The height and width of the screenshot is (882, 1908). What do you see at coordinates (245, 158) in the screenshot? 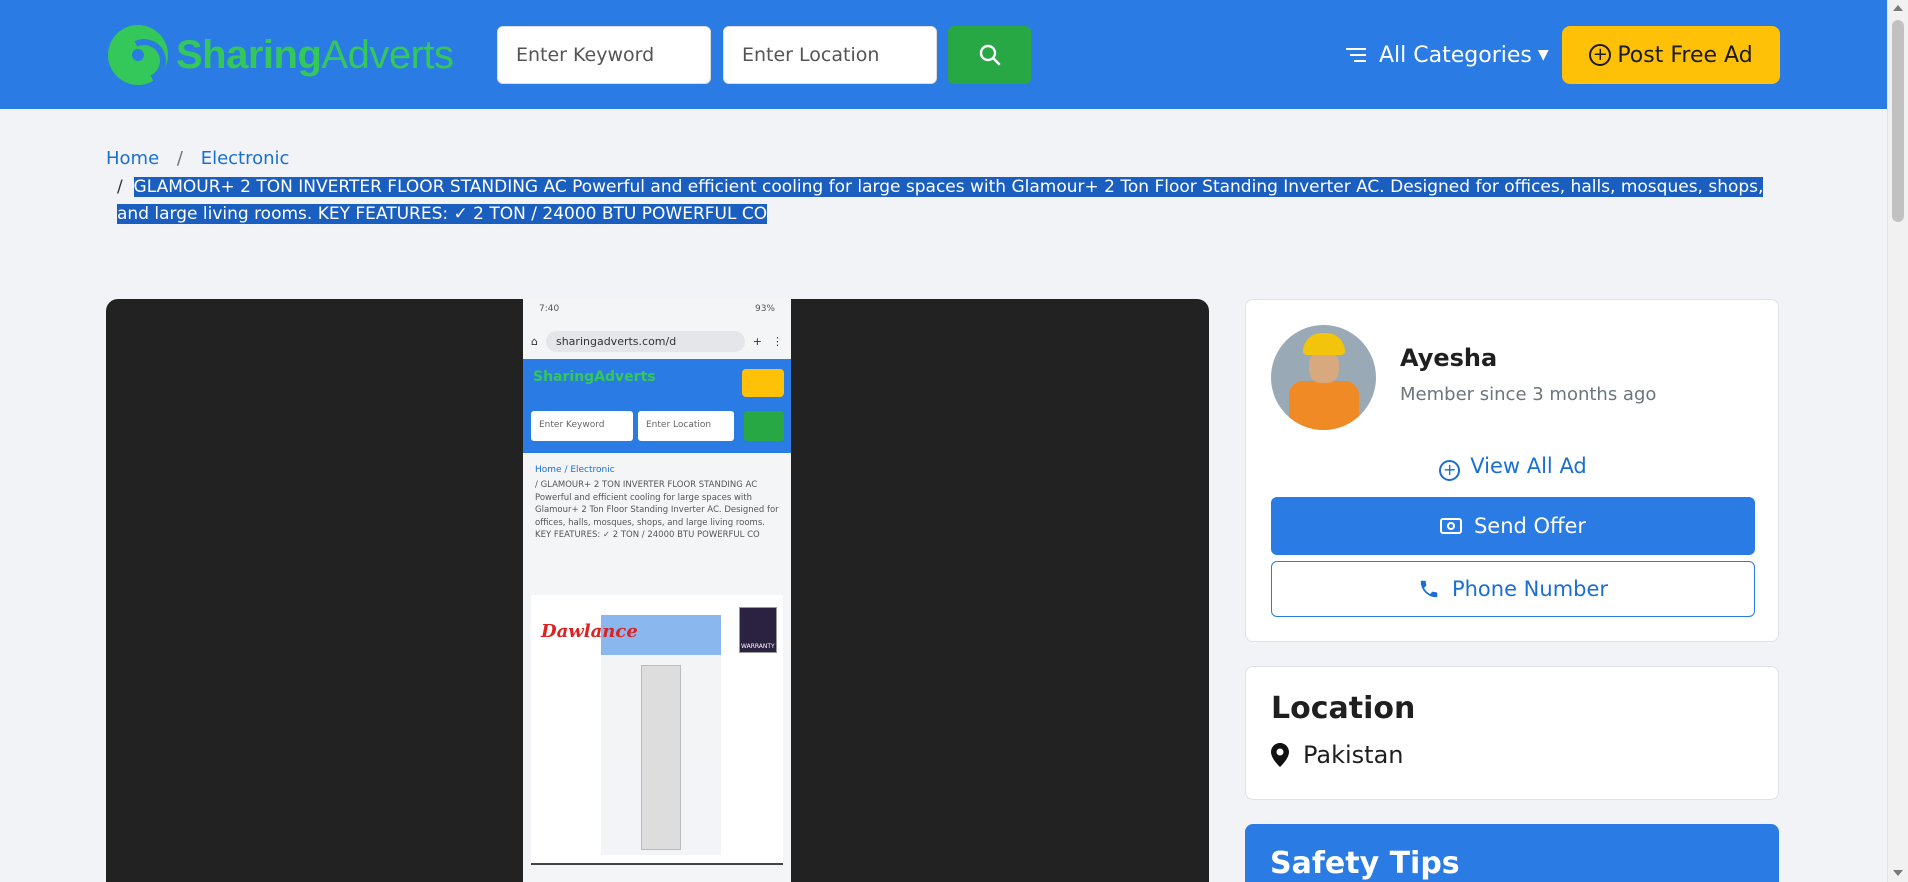
I see `breadcrumb-electronic: Electronic` at bounding box center [245, 158].